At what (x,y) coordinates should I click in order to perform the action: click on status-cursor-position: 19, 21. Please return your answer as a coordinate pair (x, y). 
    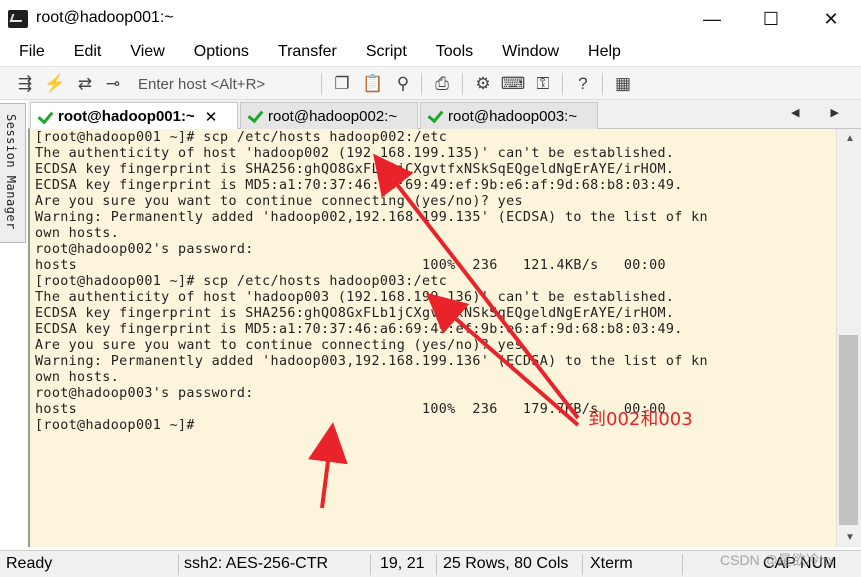
    Looking at the image, I should click on (402, 563).